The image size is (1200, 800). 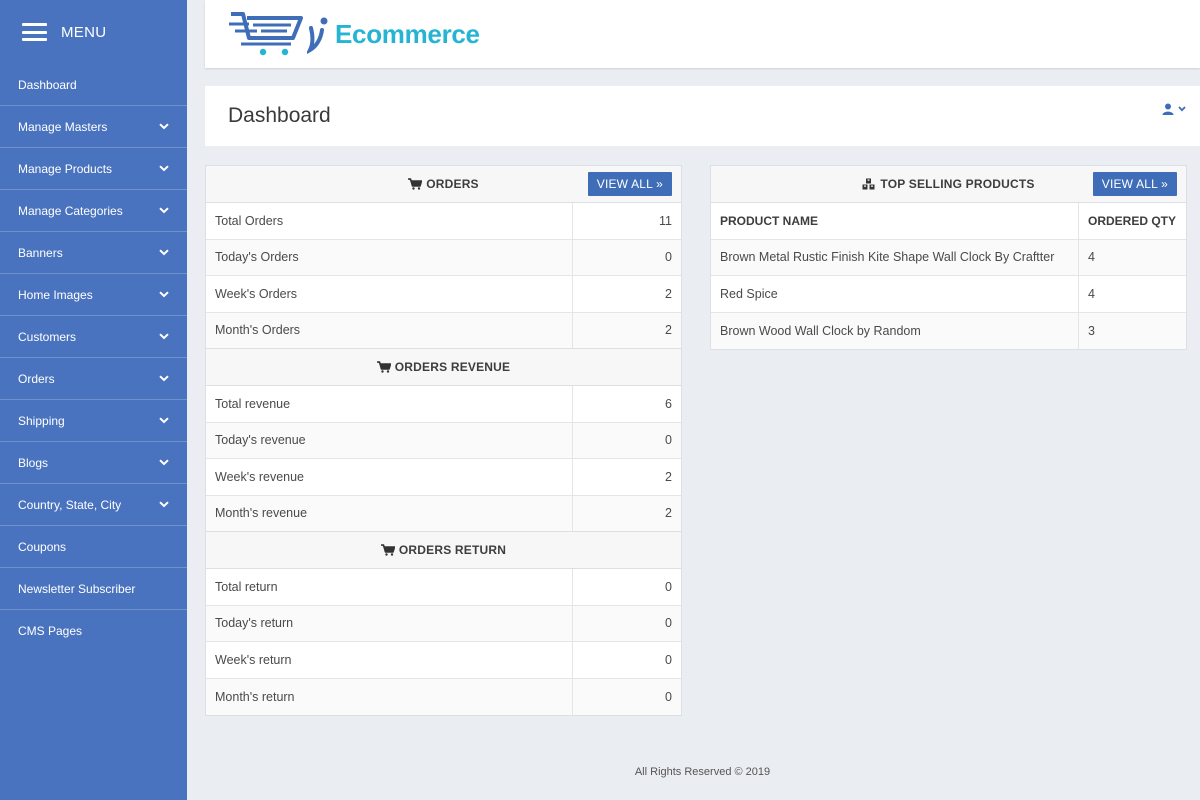 I want to click on orders-section-title: ORDERS, so click(x=452, y=184).